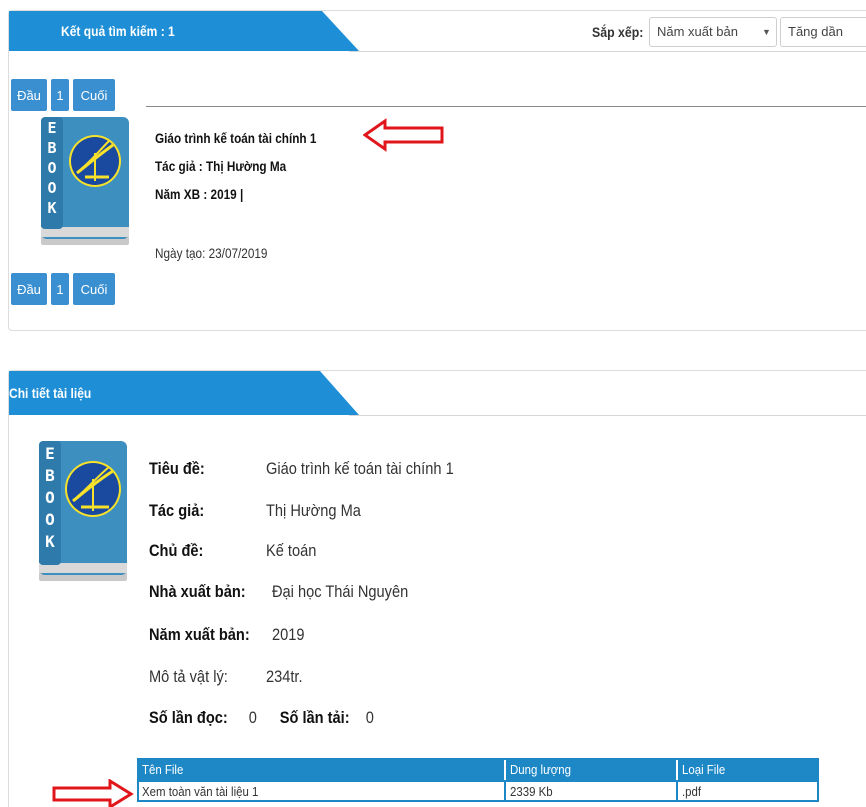 Image resolution: width=866 pixels, height=807 pixels. Describe the element at coordinates (177, 468) in the screenshot. I see `title-label: Tiêu đề:` at that location.